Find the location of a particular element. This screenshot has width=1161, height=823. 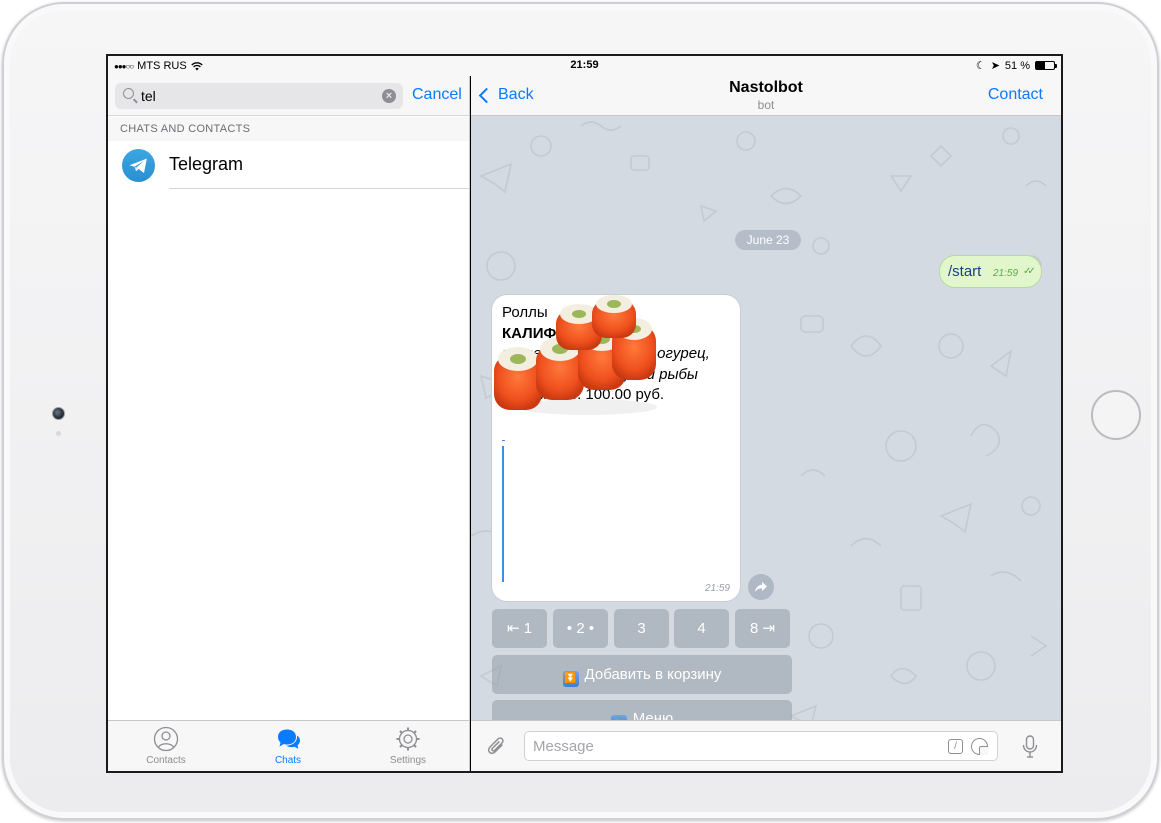

battery-icon is located at coordinates (1046, 65).